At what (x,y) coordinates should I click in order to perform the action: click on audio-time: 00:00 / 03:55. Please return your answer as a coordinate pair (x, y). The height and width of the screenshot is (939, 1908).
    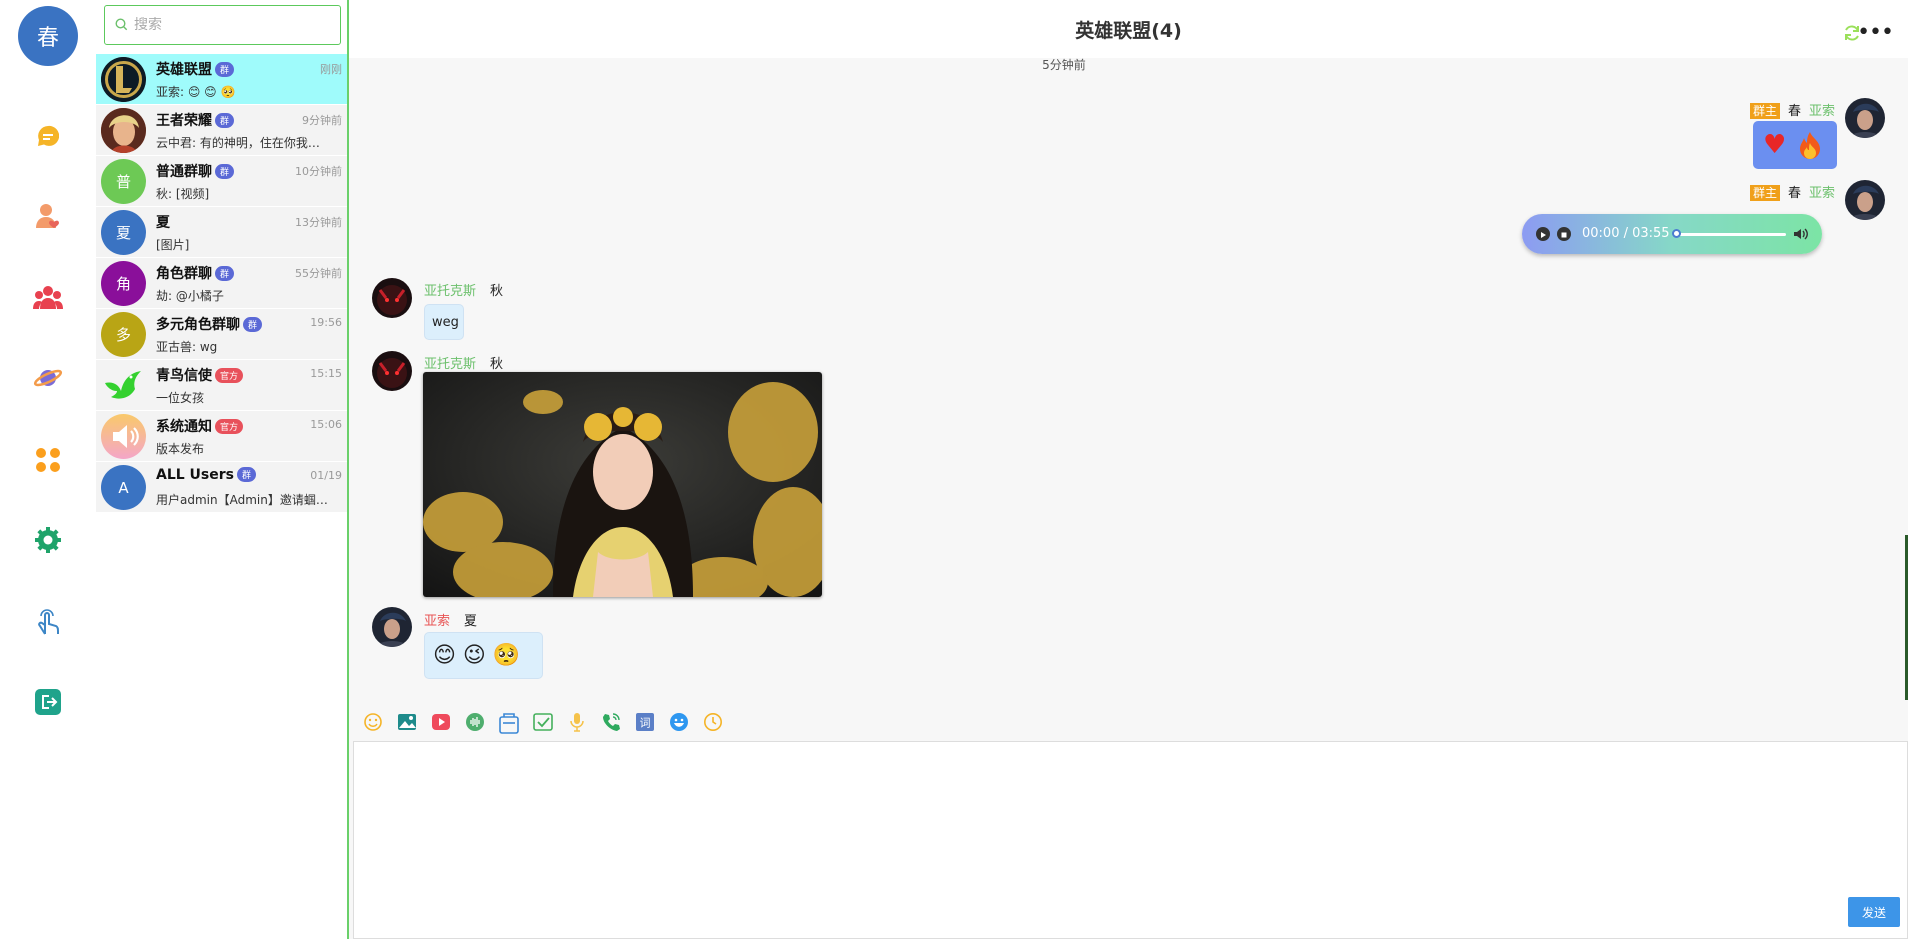
    Looking at the image, I should click on (1626, 233).